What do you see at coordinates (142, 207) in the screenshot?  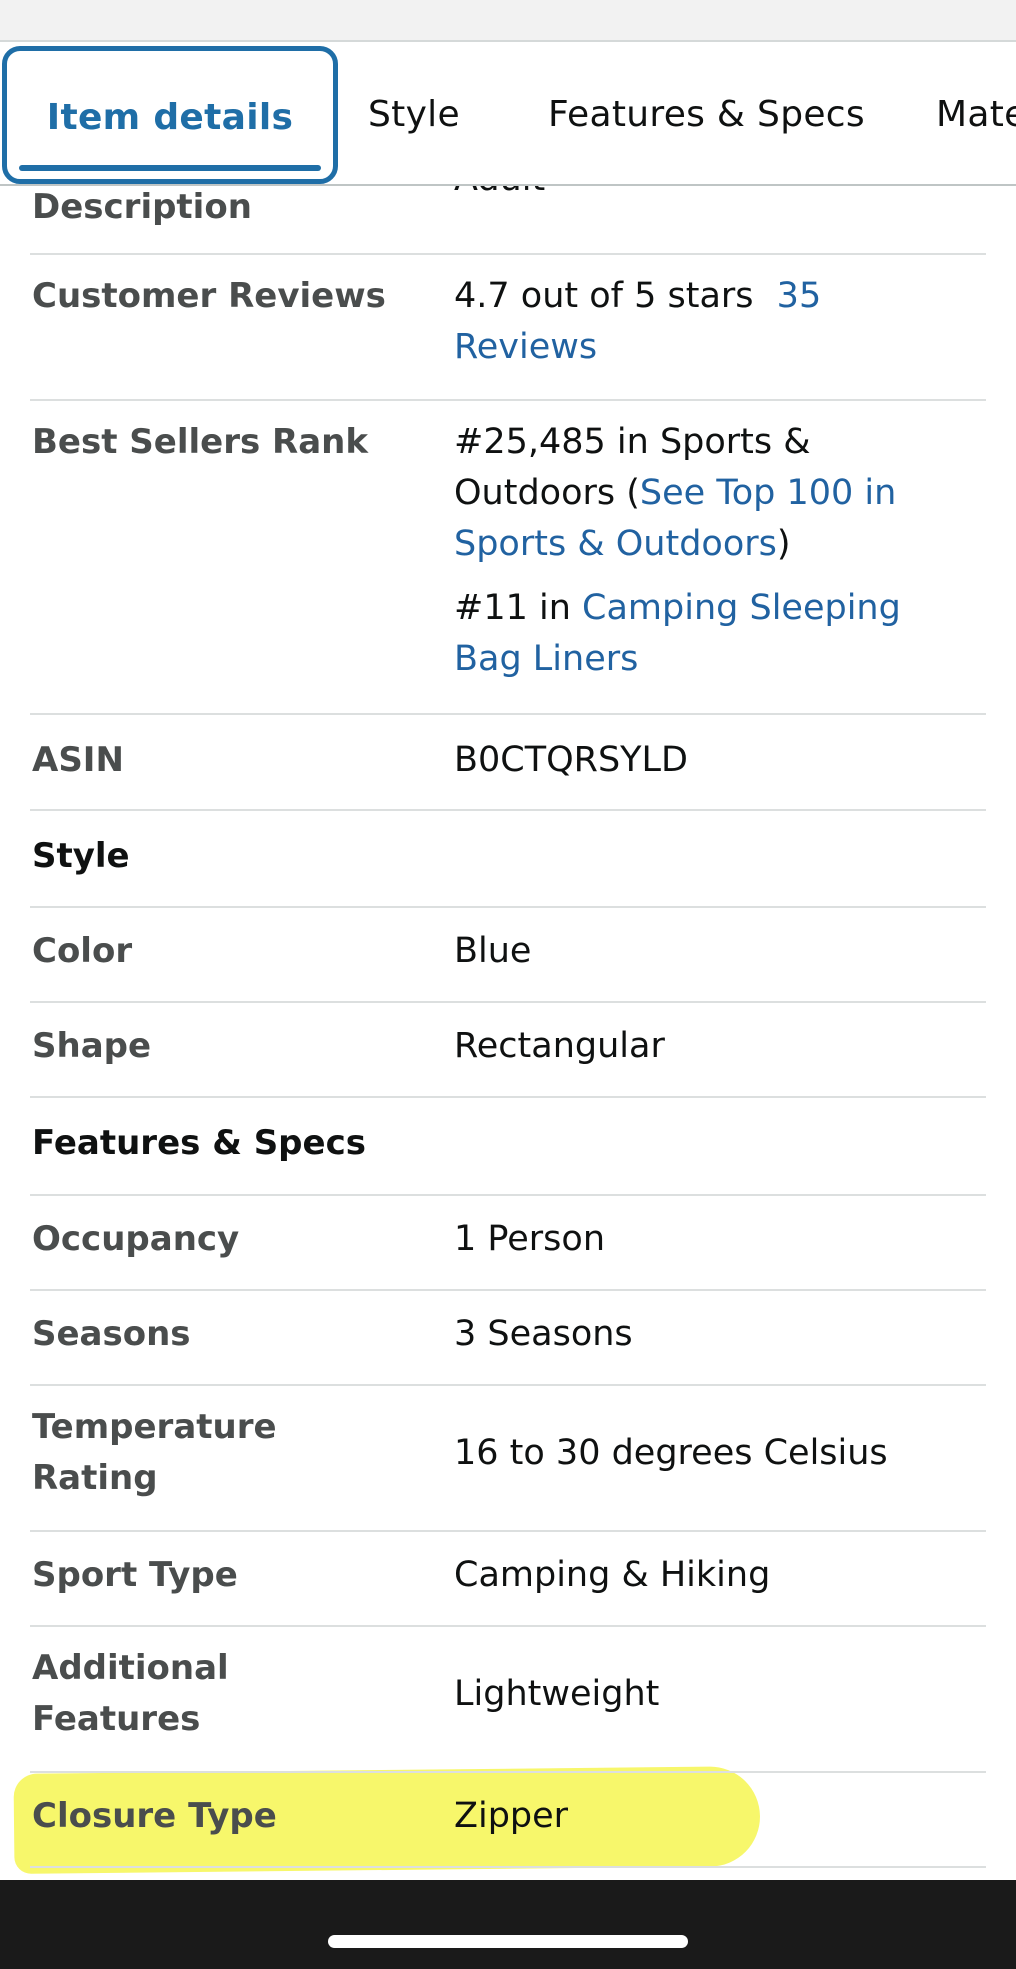 I see `description-label: Description` at bounding box center [142, 207].